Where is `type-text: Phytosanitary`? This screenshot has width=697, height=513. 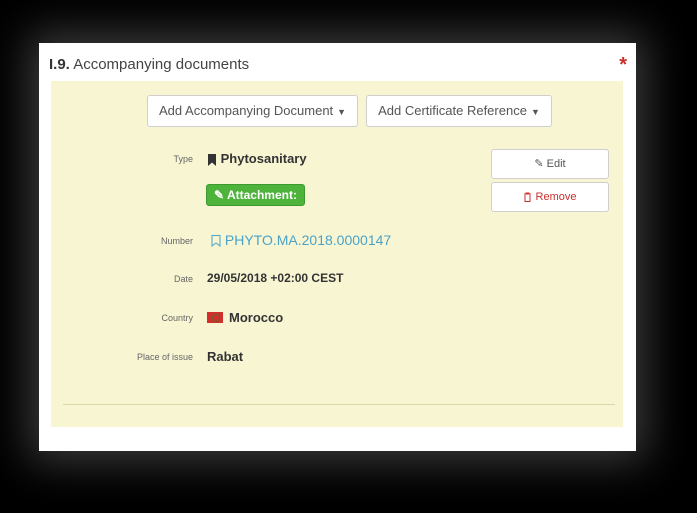
type-text: Phytosanitary is located at coordinates (263, 158).